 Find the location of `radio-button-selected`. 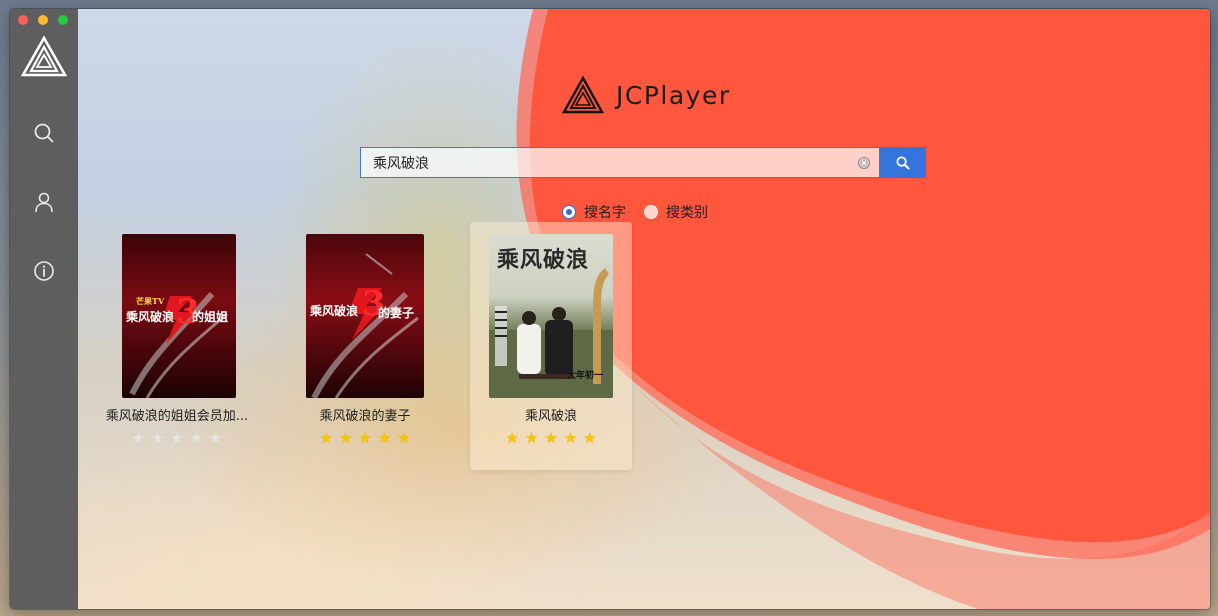

radio-button-selected is located at coordinates (569, 212).